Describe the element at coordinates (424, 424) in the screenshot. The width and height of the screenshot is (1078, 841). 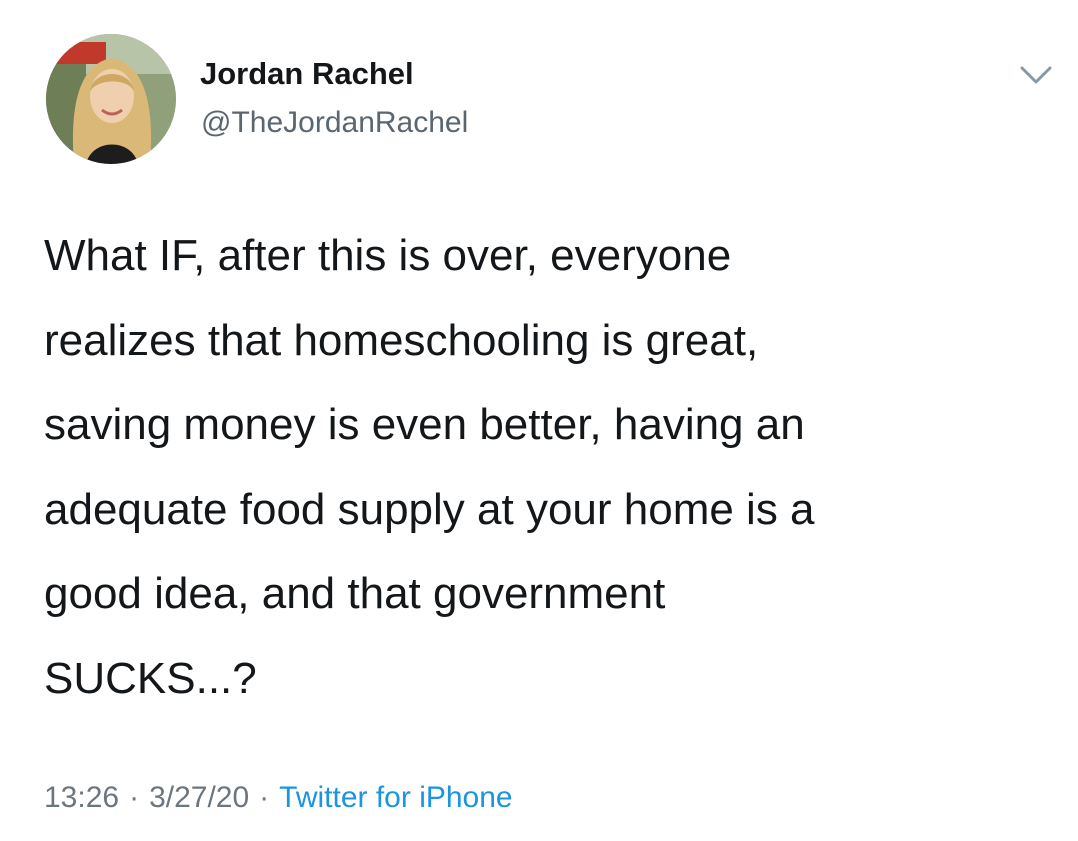
I see `tweet-text-line: saving money is even better, having an` at that location.